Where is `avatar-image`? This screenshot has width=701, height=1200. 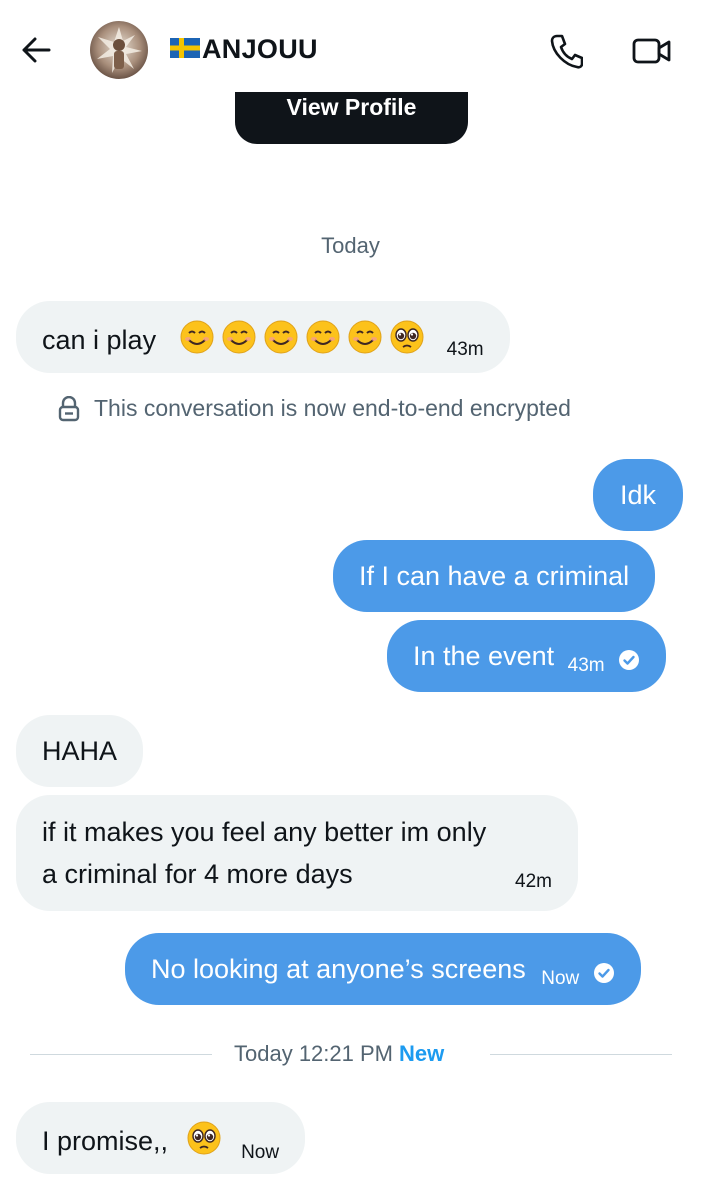
avatar-image is located at coordinates (119, 50).